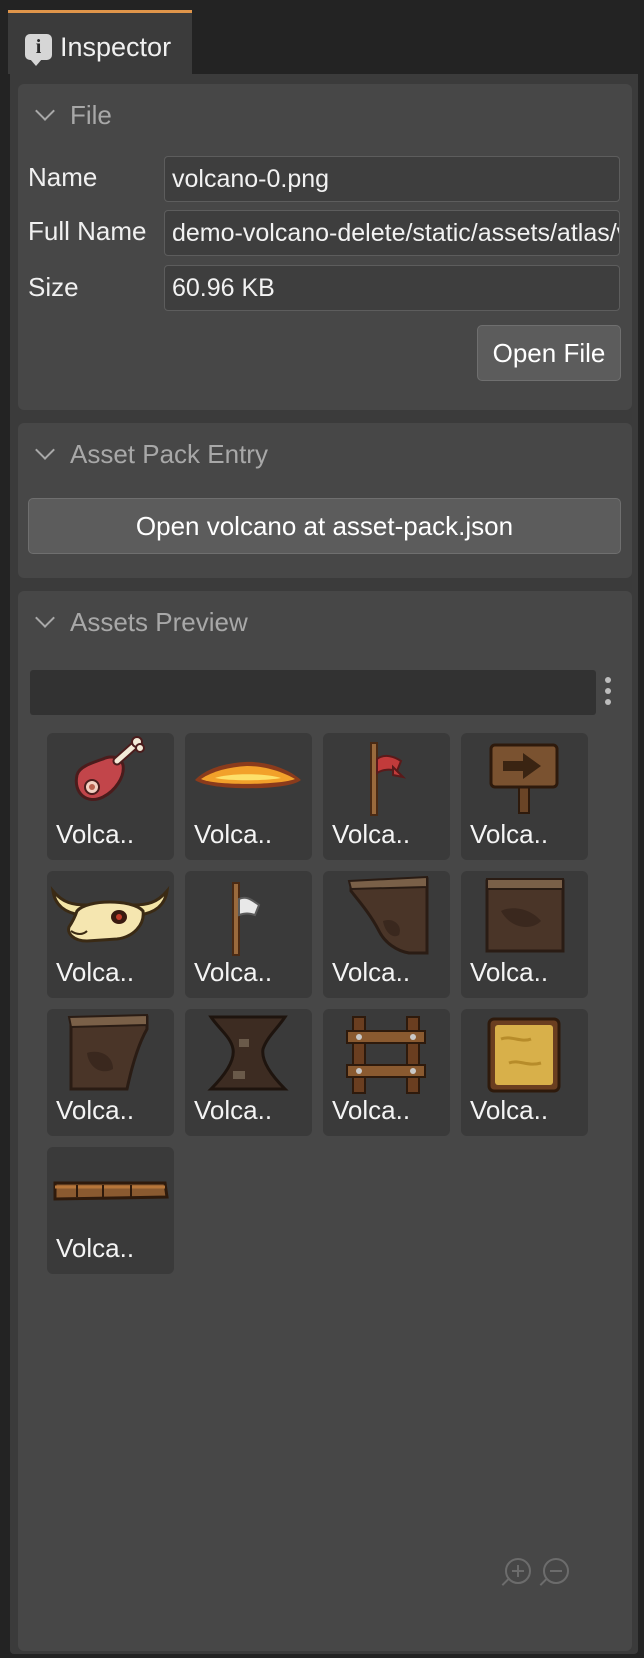 This screenshot has width=644, height=1658. I want to click on lava-pool-icon, so click(248, 775).